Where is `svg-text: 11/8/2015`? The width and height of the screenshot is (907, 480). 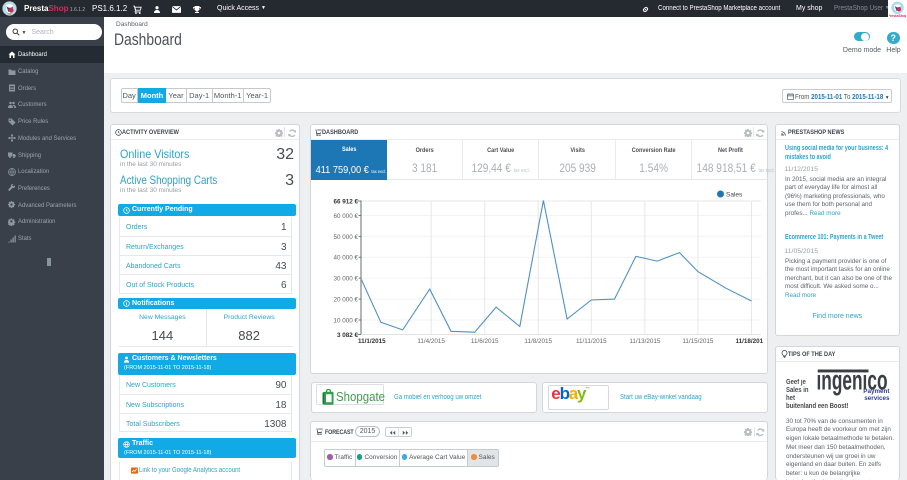
svg-text: 11/8/2015 is located at coordinates (538, 341).